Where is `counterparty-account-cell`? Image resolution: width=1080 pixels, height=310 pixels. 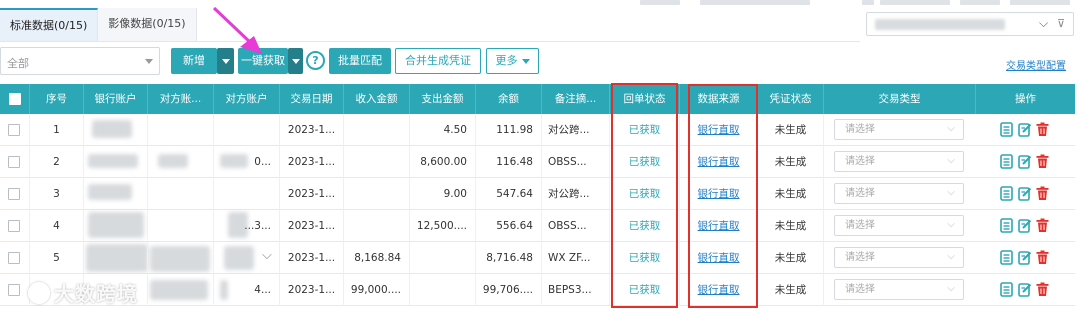
counterparty-account-cell is located at coordinates (247, 194).